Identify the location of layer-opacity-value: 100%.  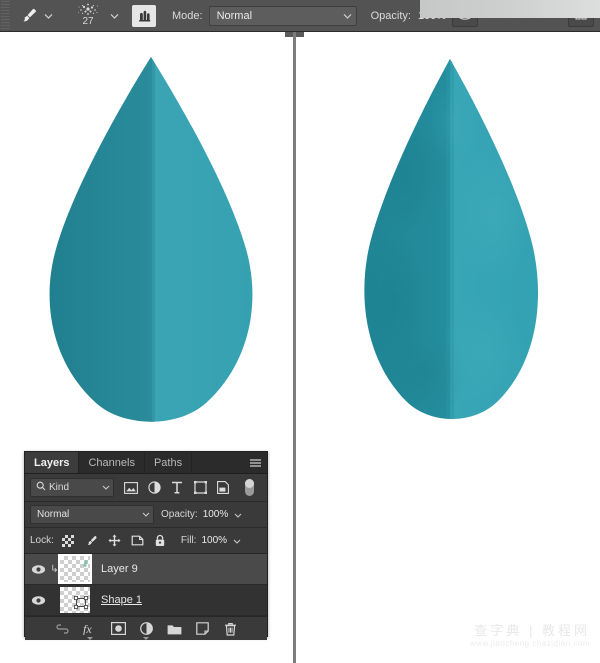
(216, 514).